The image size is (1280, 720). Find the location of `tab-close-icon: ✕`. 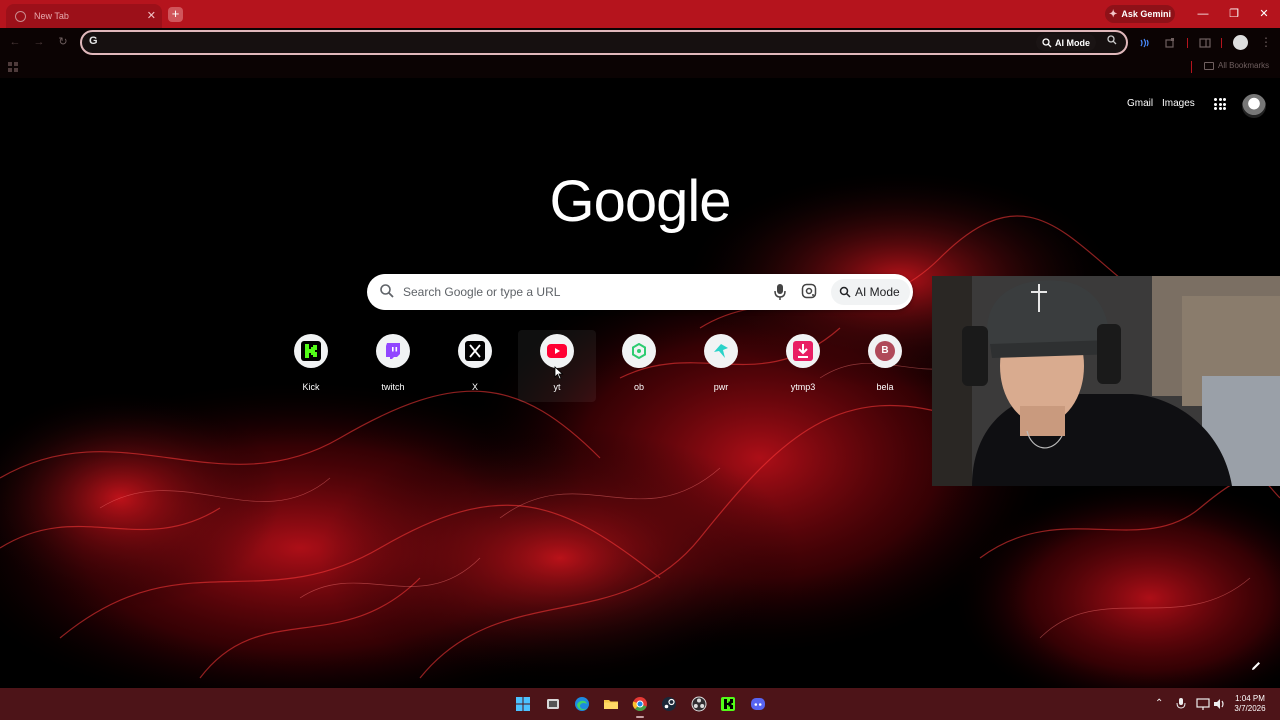

tab-close-icon: ✕ is located at coordinates (151, 16).